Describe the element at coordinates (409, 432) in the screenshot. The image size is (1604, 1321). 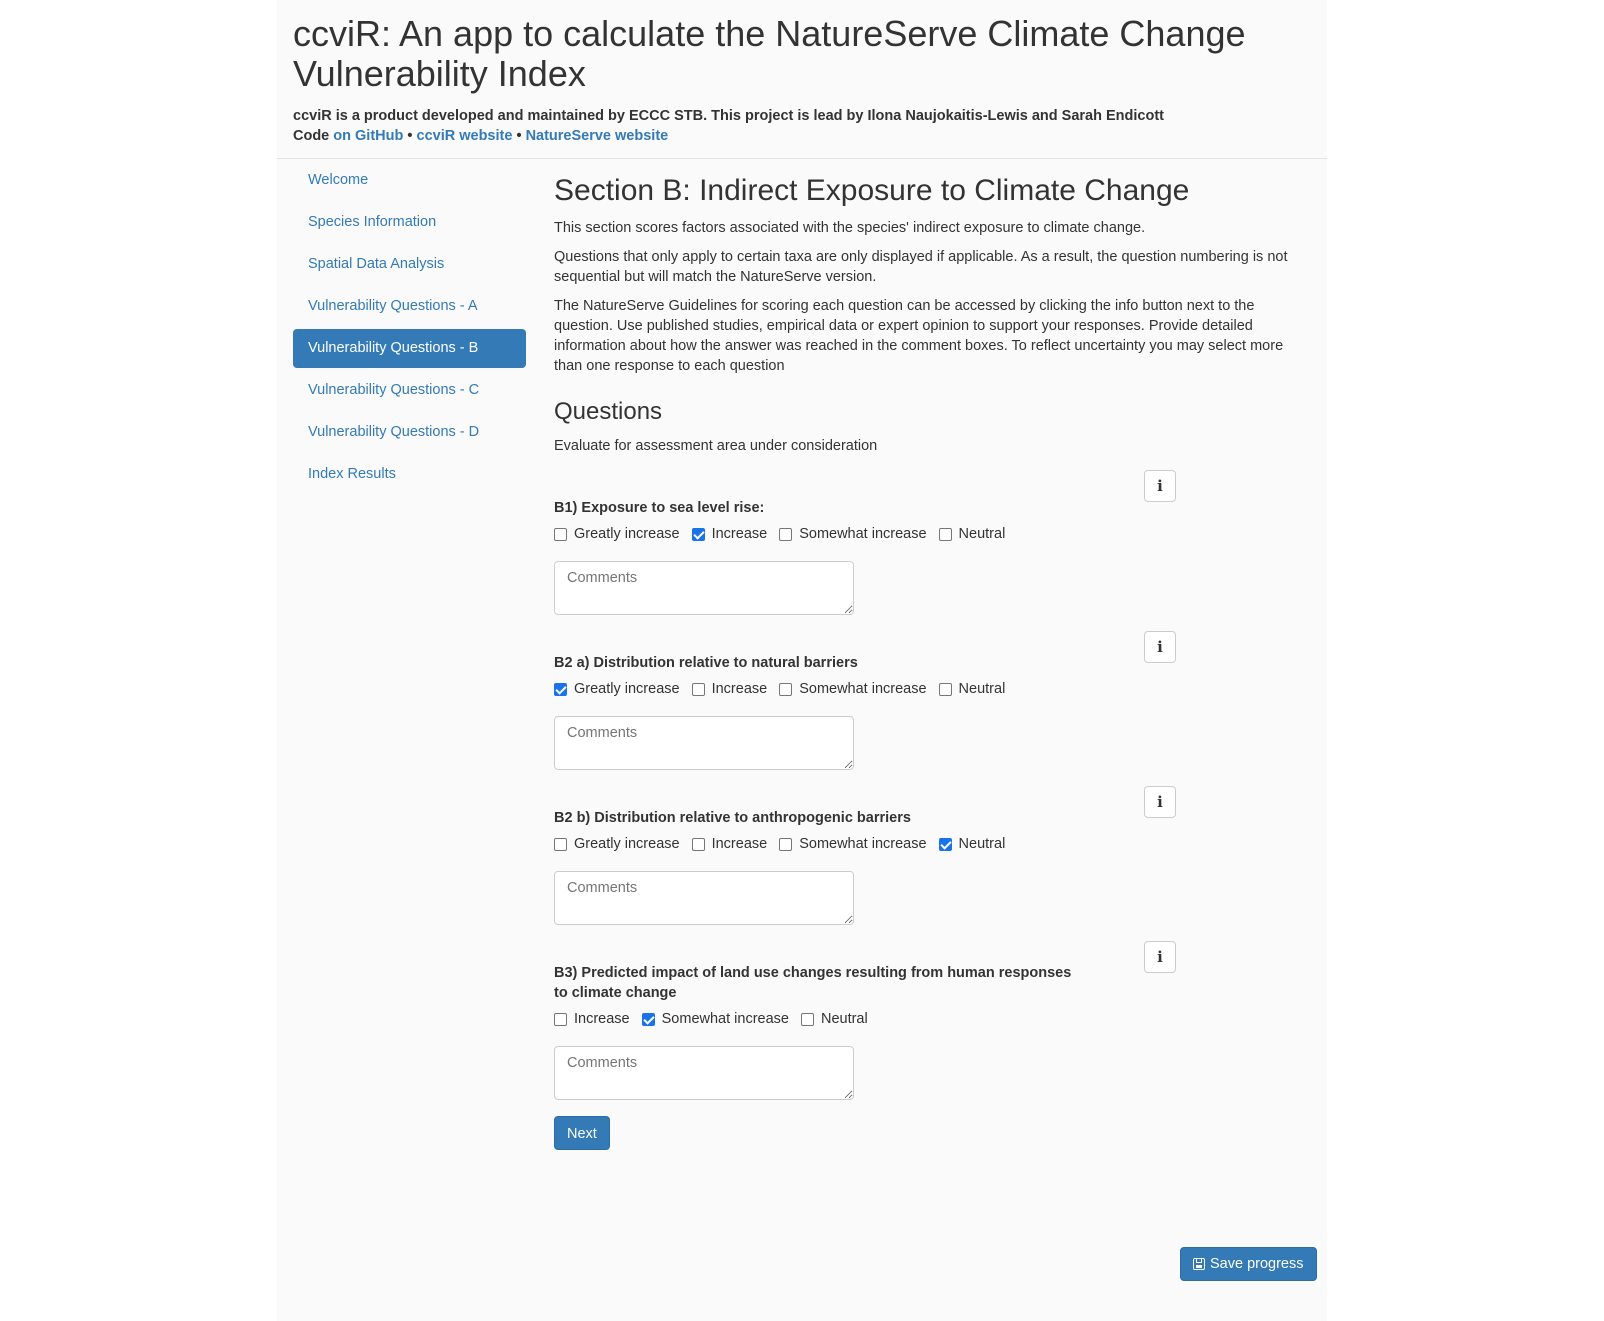
I see `sidebar-item-vulnerability-questions-d: Vulnerability Questions - D` at that location.